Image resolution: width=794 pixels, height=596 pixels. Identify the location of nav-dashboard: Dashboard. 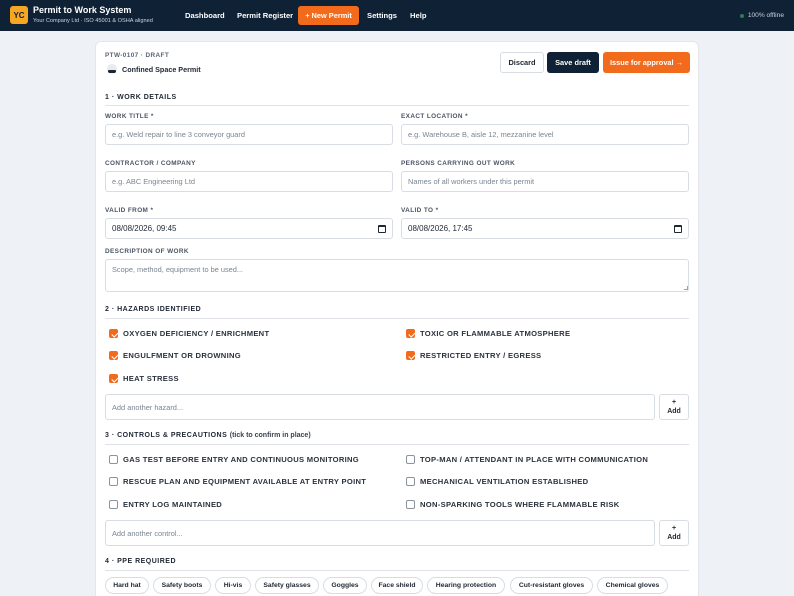
(205, 15).